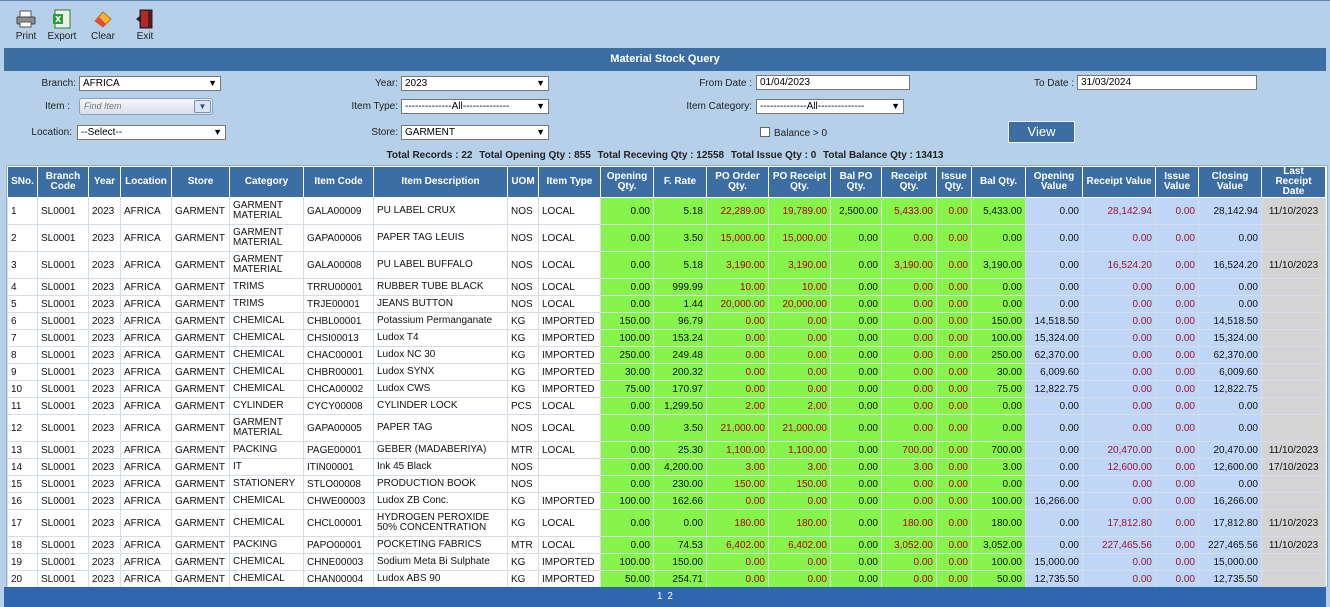 The width and height of the screenshot is (1330, 607). Describe the element at coordinates (909, 182) in the screenshot. I see `column-header: Receipt Qty.` at that location.